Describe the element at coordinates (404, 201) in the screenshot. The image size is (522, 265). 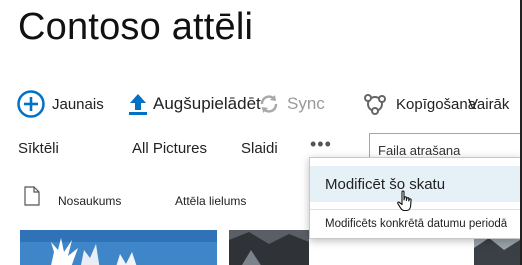
I see `hand-cursor-icon` at that location.